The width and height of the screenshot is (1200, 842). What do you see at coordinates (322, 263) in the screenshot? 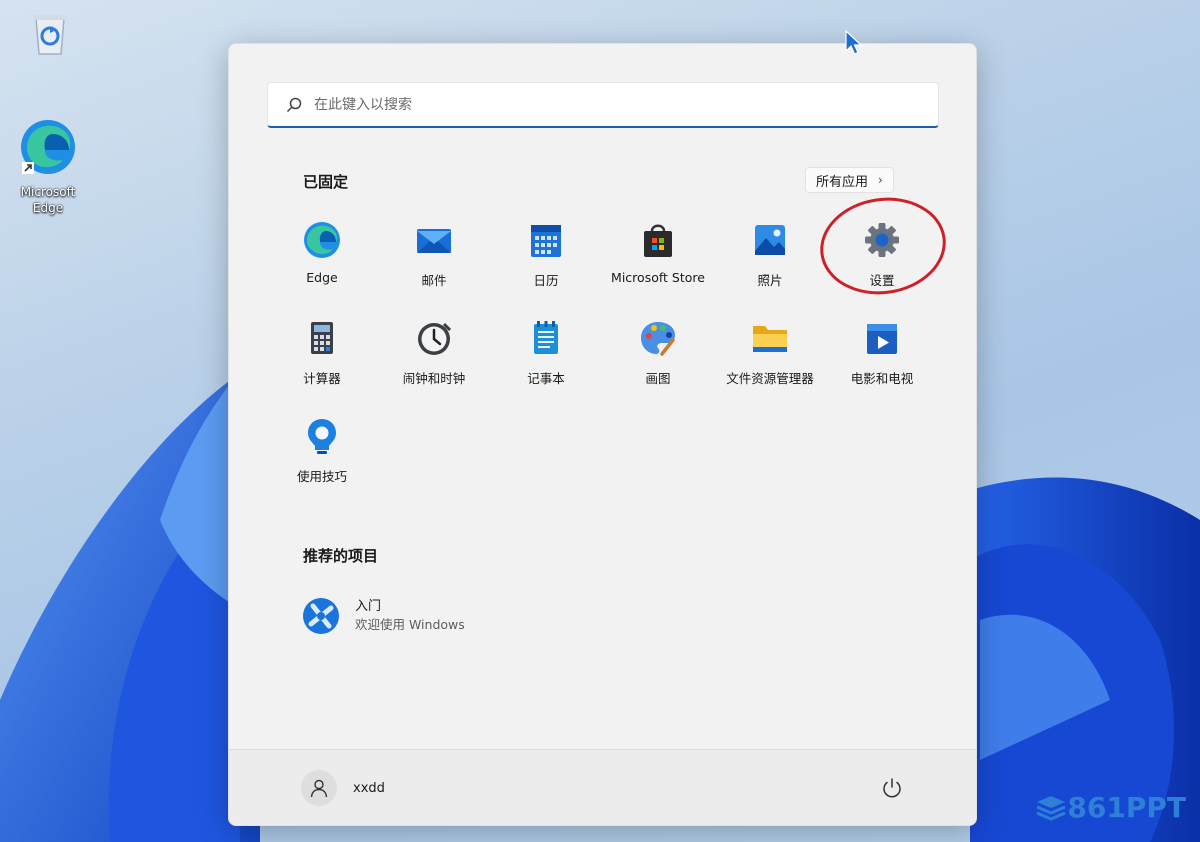
I see `pinned-app-edge: Edge` at bounding box center [322, 263].